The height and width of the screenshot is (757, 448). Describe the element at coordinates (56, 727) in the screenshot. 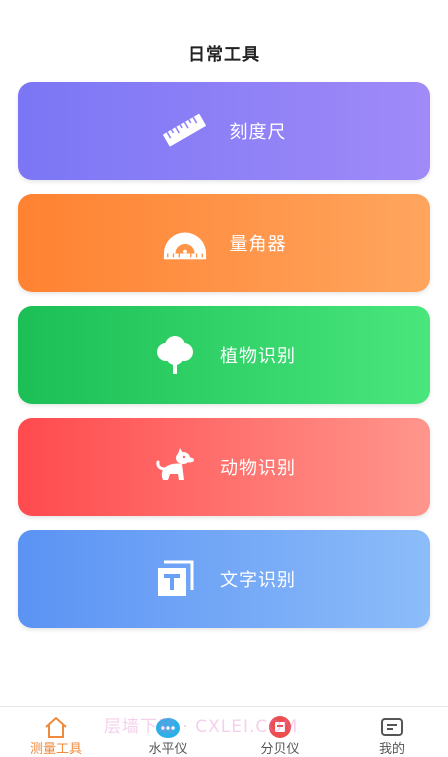

I see `home-icon` at that location.